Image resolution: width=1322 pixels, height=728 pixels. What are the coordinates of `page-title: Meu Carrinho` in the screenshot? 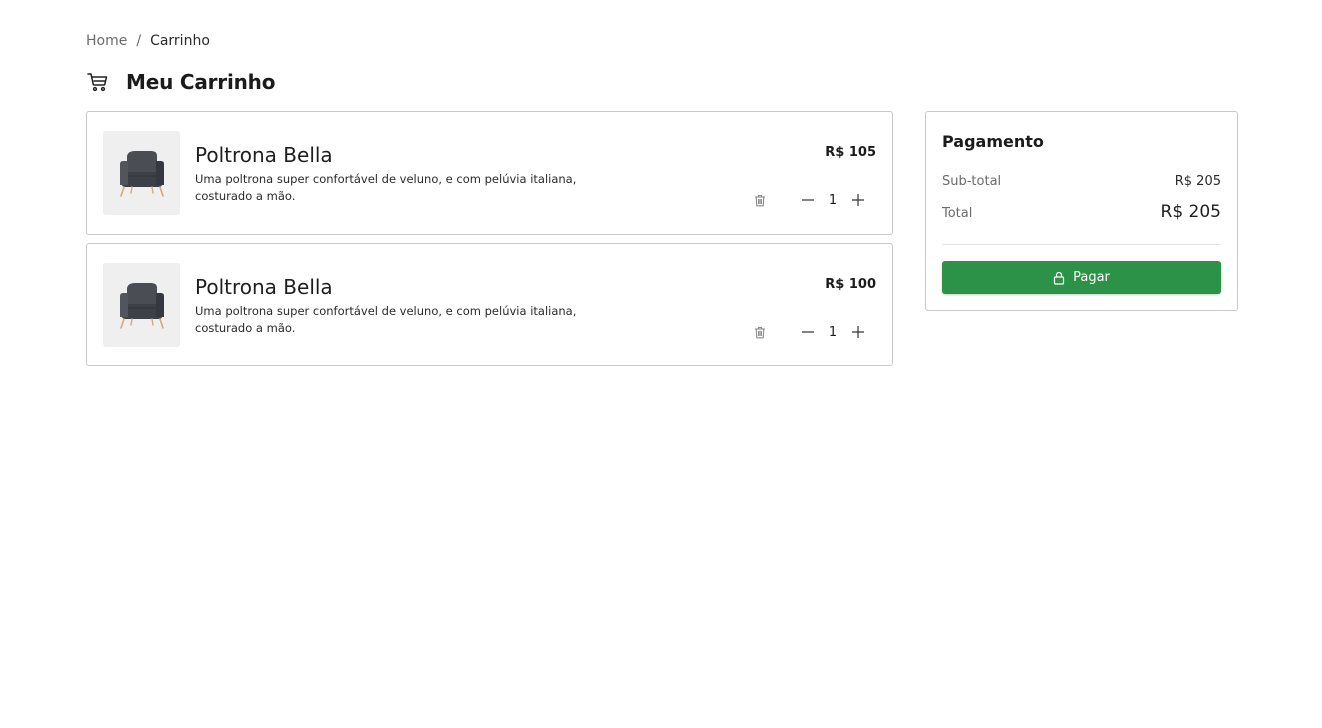 It's located at (201, 82).